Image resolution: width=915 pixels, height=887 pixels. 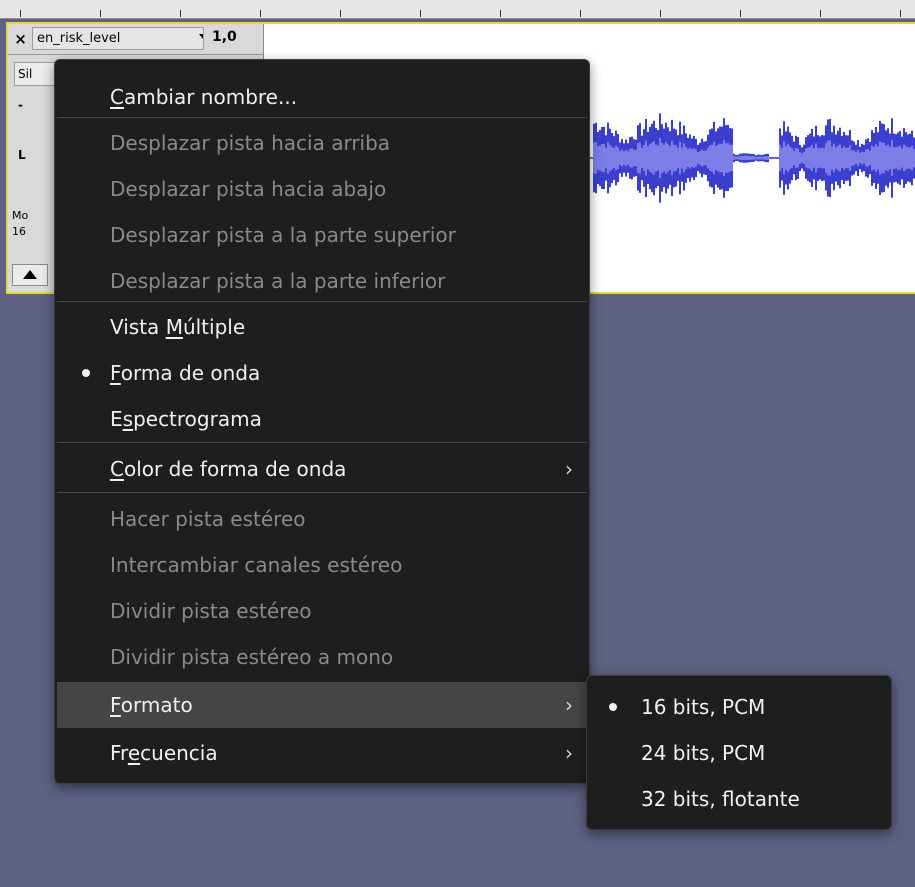 I want to click on menu-item: Color de forma de onda ›, so click(x=322, y=469).